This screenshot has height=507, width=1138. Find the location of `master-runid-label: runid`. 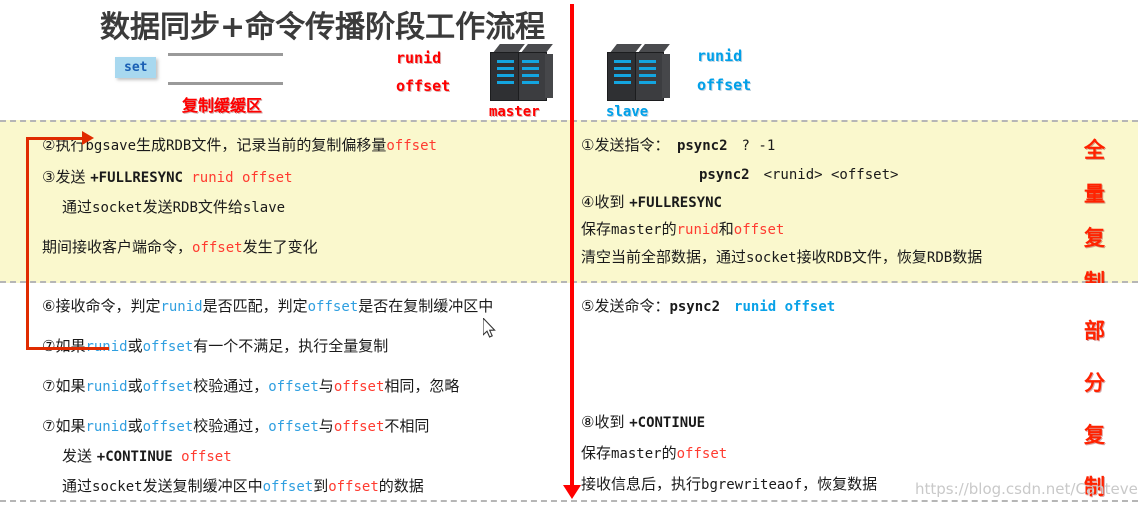

master-runid-label: runid is located at coordinates (419, 58).